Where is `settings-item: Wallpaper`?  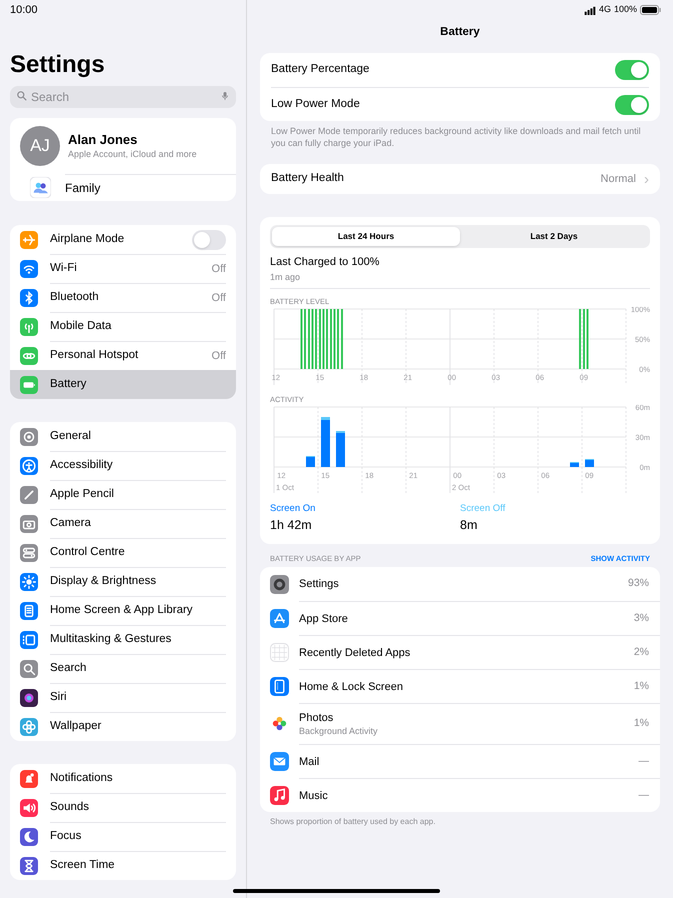 settings-item: Wallpaper is located at coordinates (123, 726).